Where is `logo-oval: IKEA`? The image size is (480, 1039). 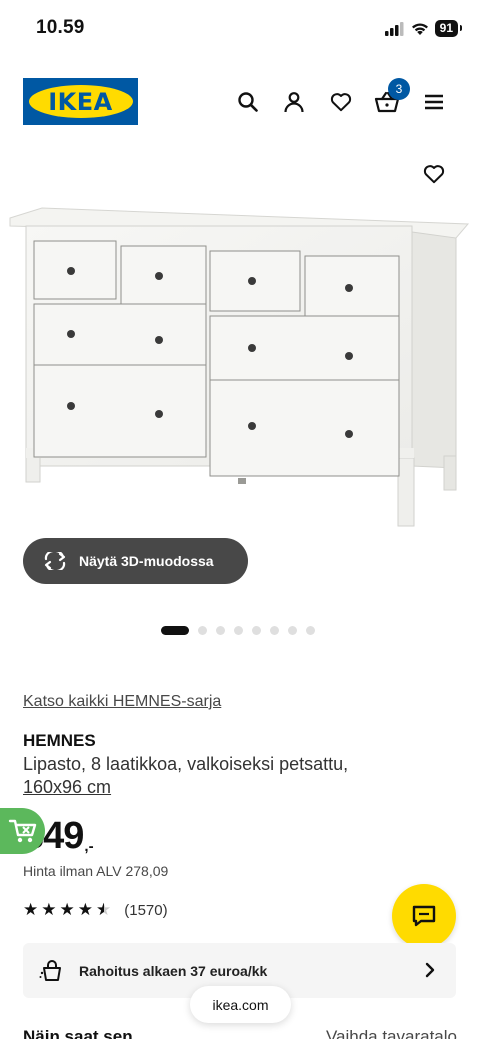 logo-oval: IKEA is located at coordinates (80, 101).